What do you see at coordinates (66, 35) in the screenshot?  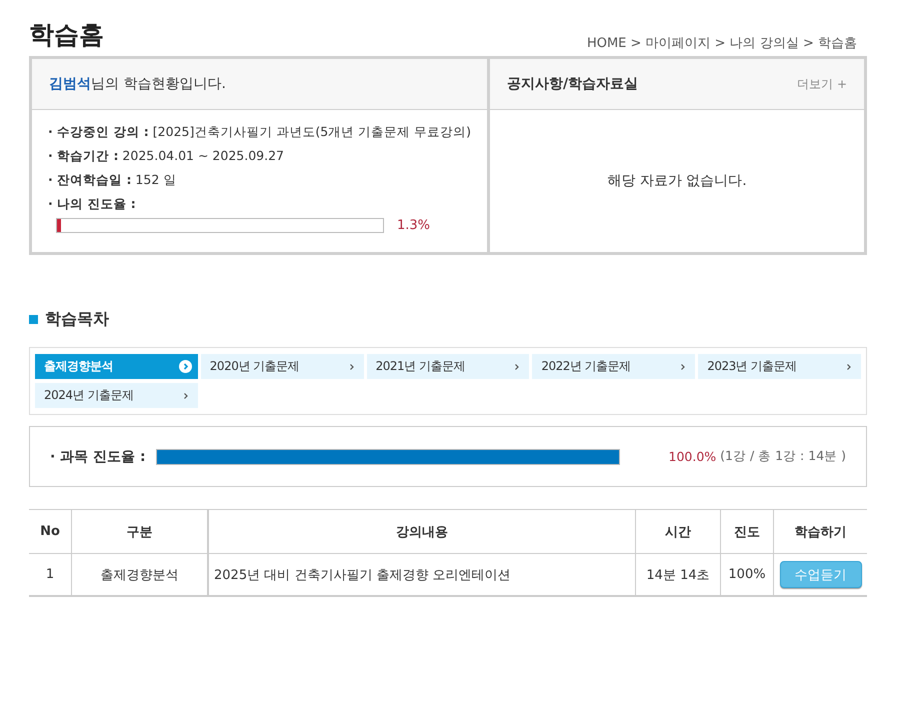 I see `page-title: 학습홈` at bounding box center [66, 35].